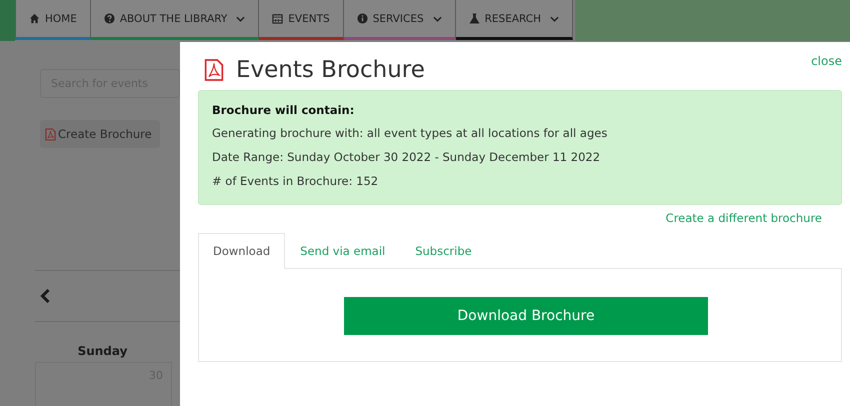 This screenshot has height=406, width=850. What do you see at coordinates (362, 18) in the screenshot?
I see `info-icon` at bounding box center [362, 18].